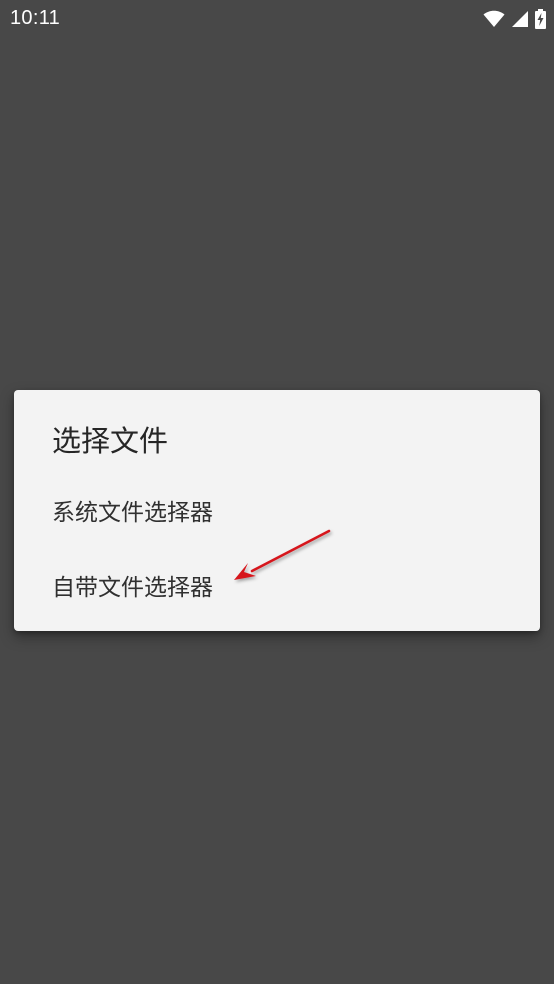  What do you see at coordinates (132, 585) in the screenshot?
I see `builtin-file-picker-option: 自带文件选择器` at bounding box center [132, 585].